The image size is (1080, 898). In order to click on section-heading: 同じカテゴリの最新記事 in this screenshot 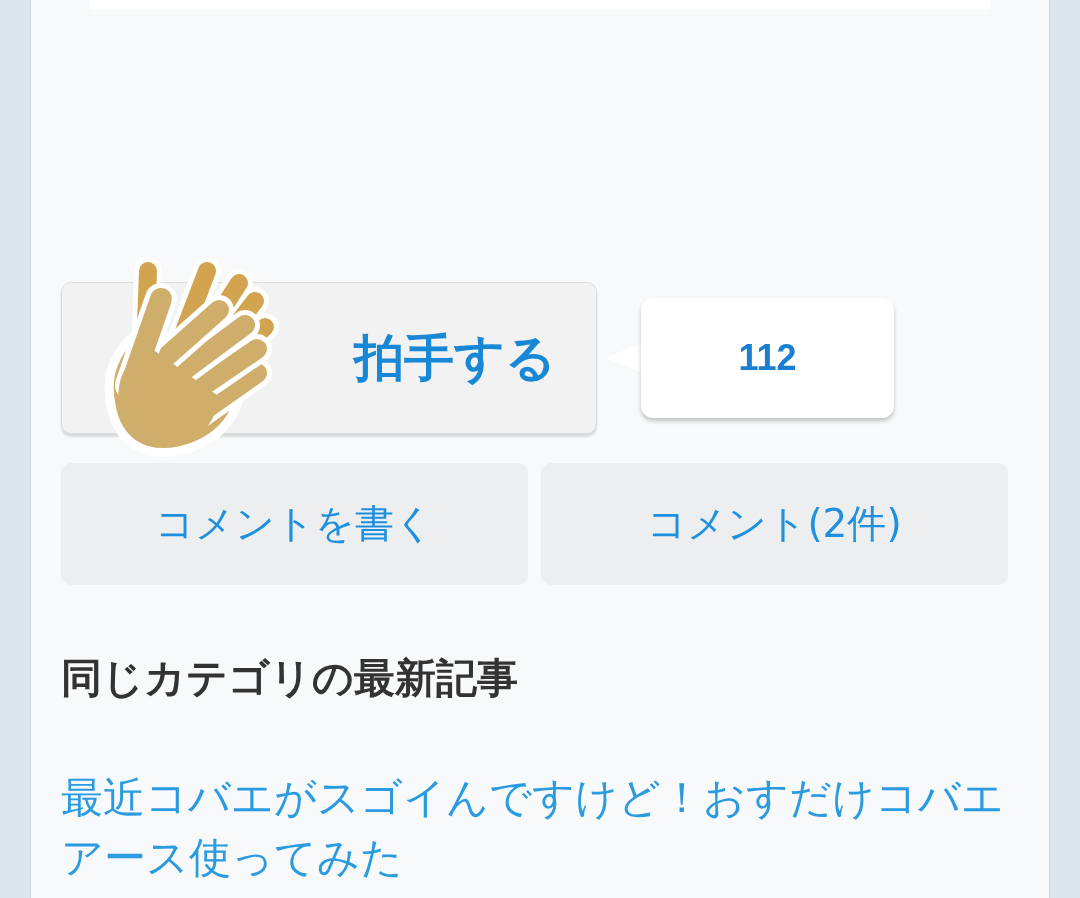, I will do `click(290, 678)`.